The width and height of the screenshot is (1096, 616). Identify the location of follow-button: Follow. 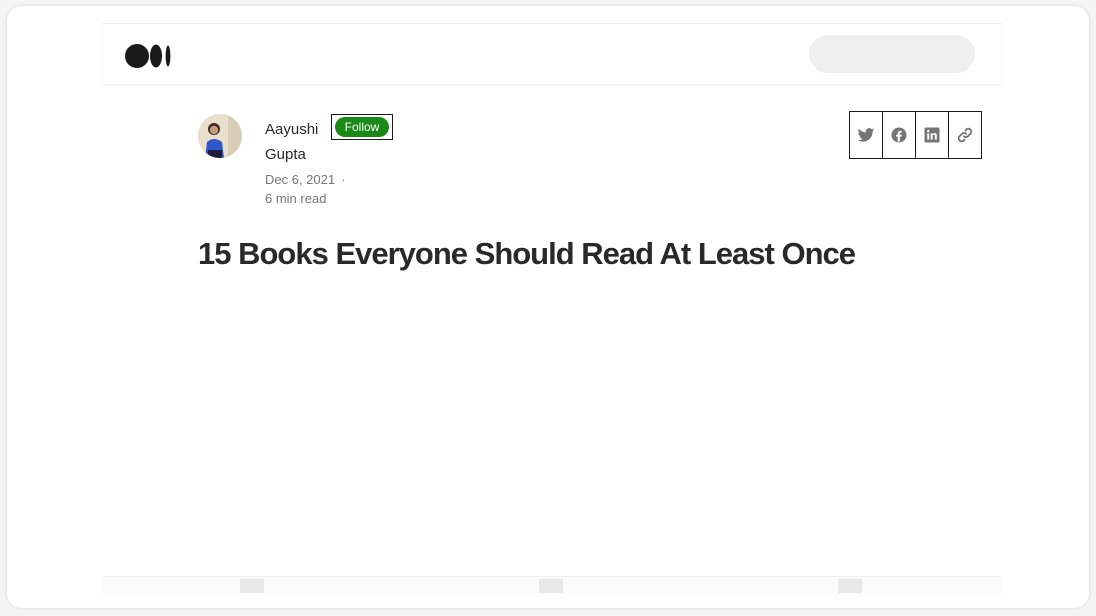
(362, 127).